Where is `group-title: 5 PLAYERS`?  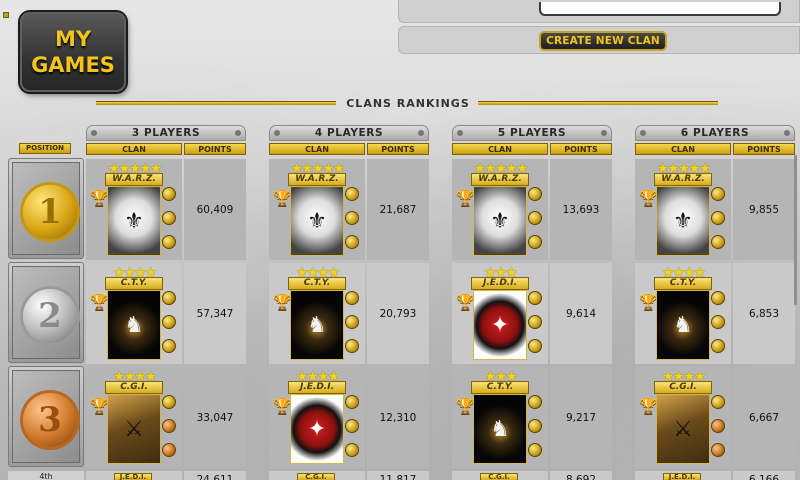
group-title: 5 PLAYERS is located at coordinates (532, 133).